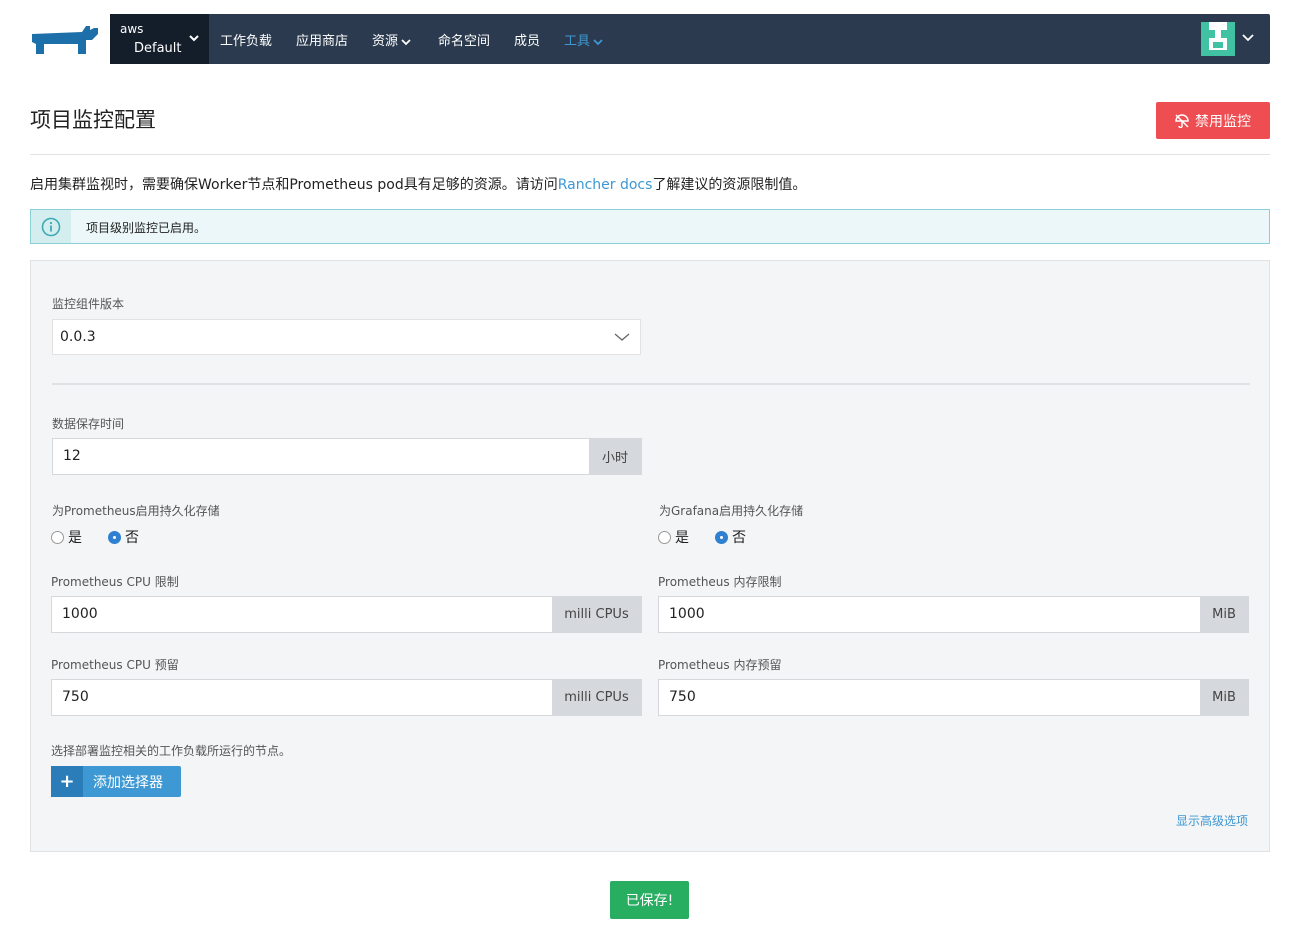  I want to click on node-selector-label: 选择部署监控相关的工作负载所运行的节点。, so click(171, 751).